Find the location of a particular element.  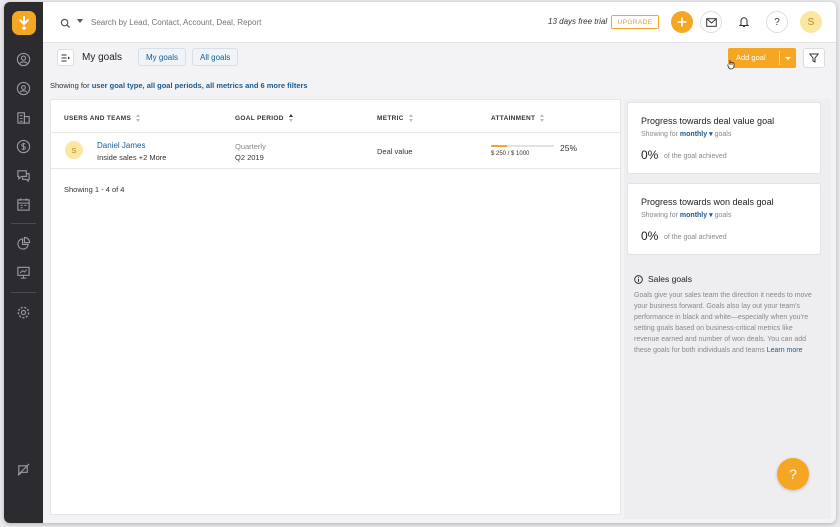

help-menu-button: ? is located at coordinates (777, 22).